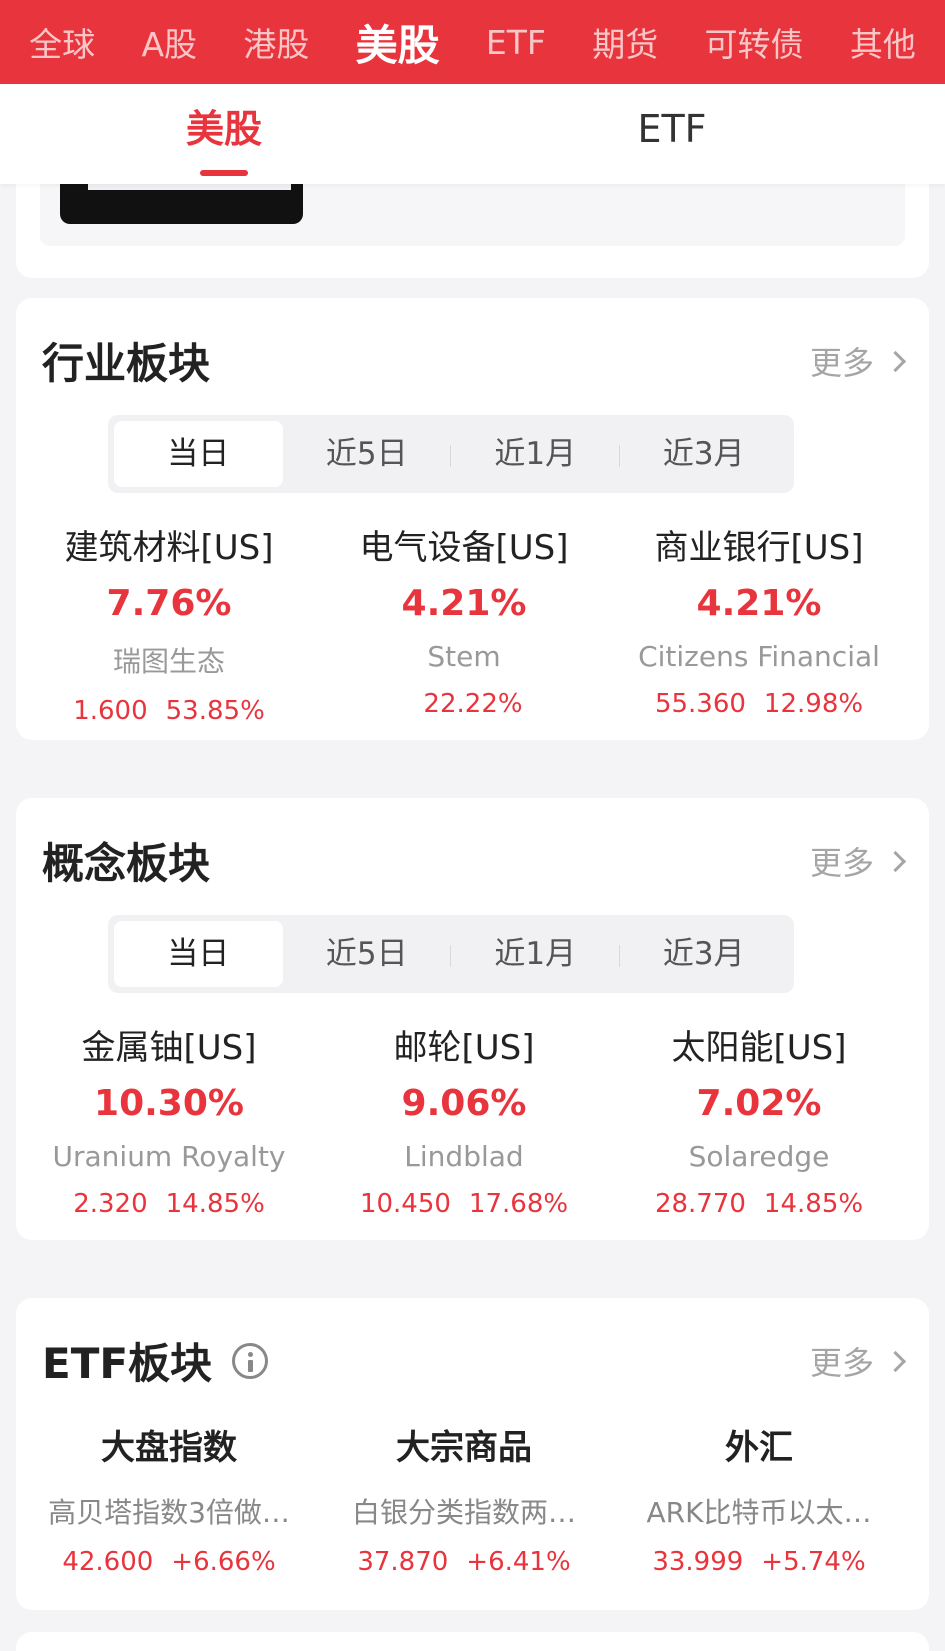 The image size is (945, 1651). Describe the element at coordinates (169, 548) in the screenshot. I see `sector-name: 建筑材料[US]` at that location.